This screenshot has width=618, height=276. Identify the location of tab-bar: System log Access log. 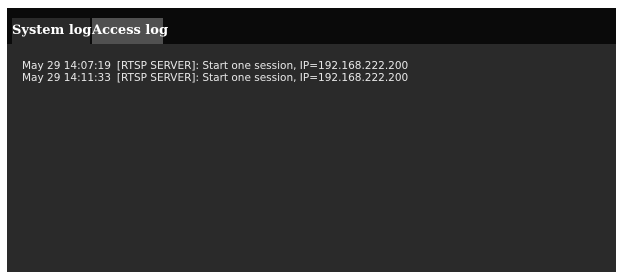
(311, 26).